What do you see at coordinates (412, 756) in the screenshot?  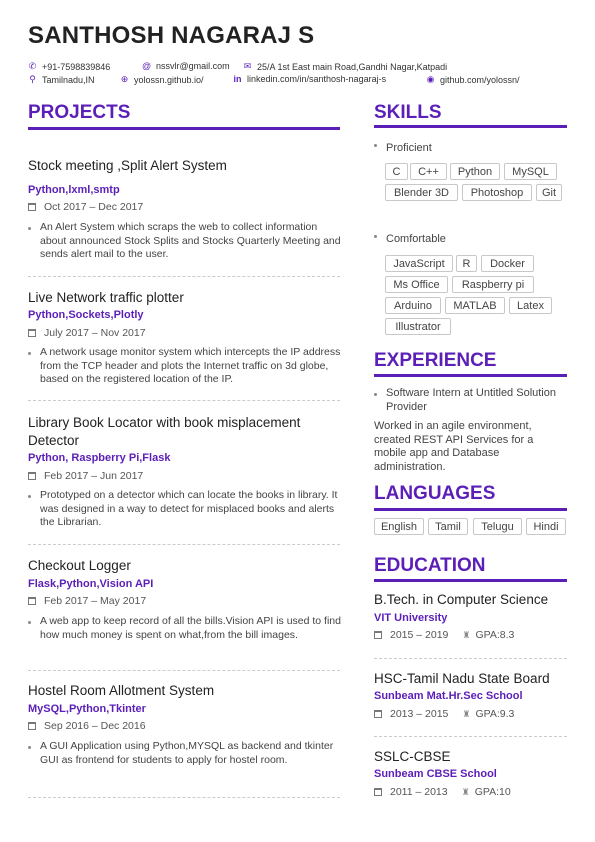 I see `education-degree: SSLC-CBSE` at bounding box center [412, 756].